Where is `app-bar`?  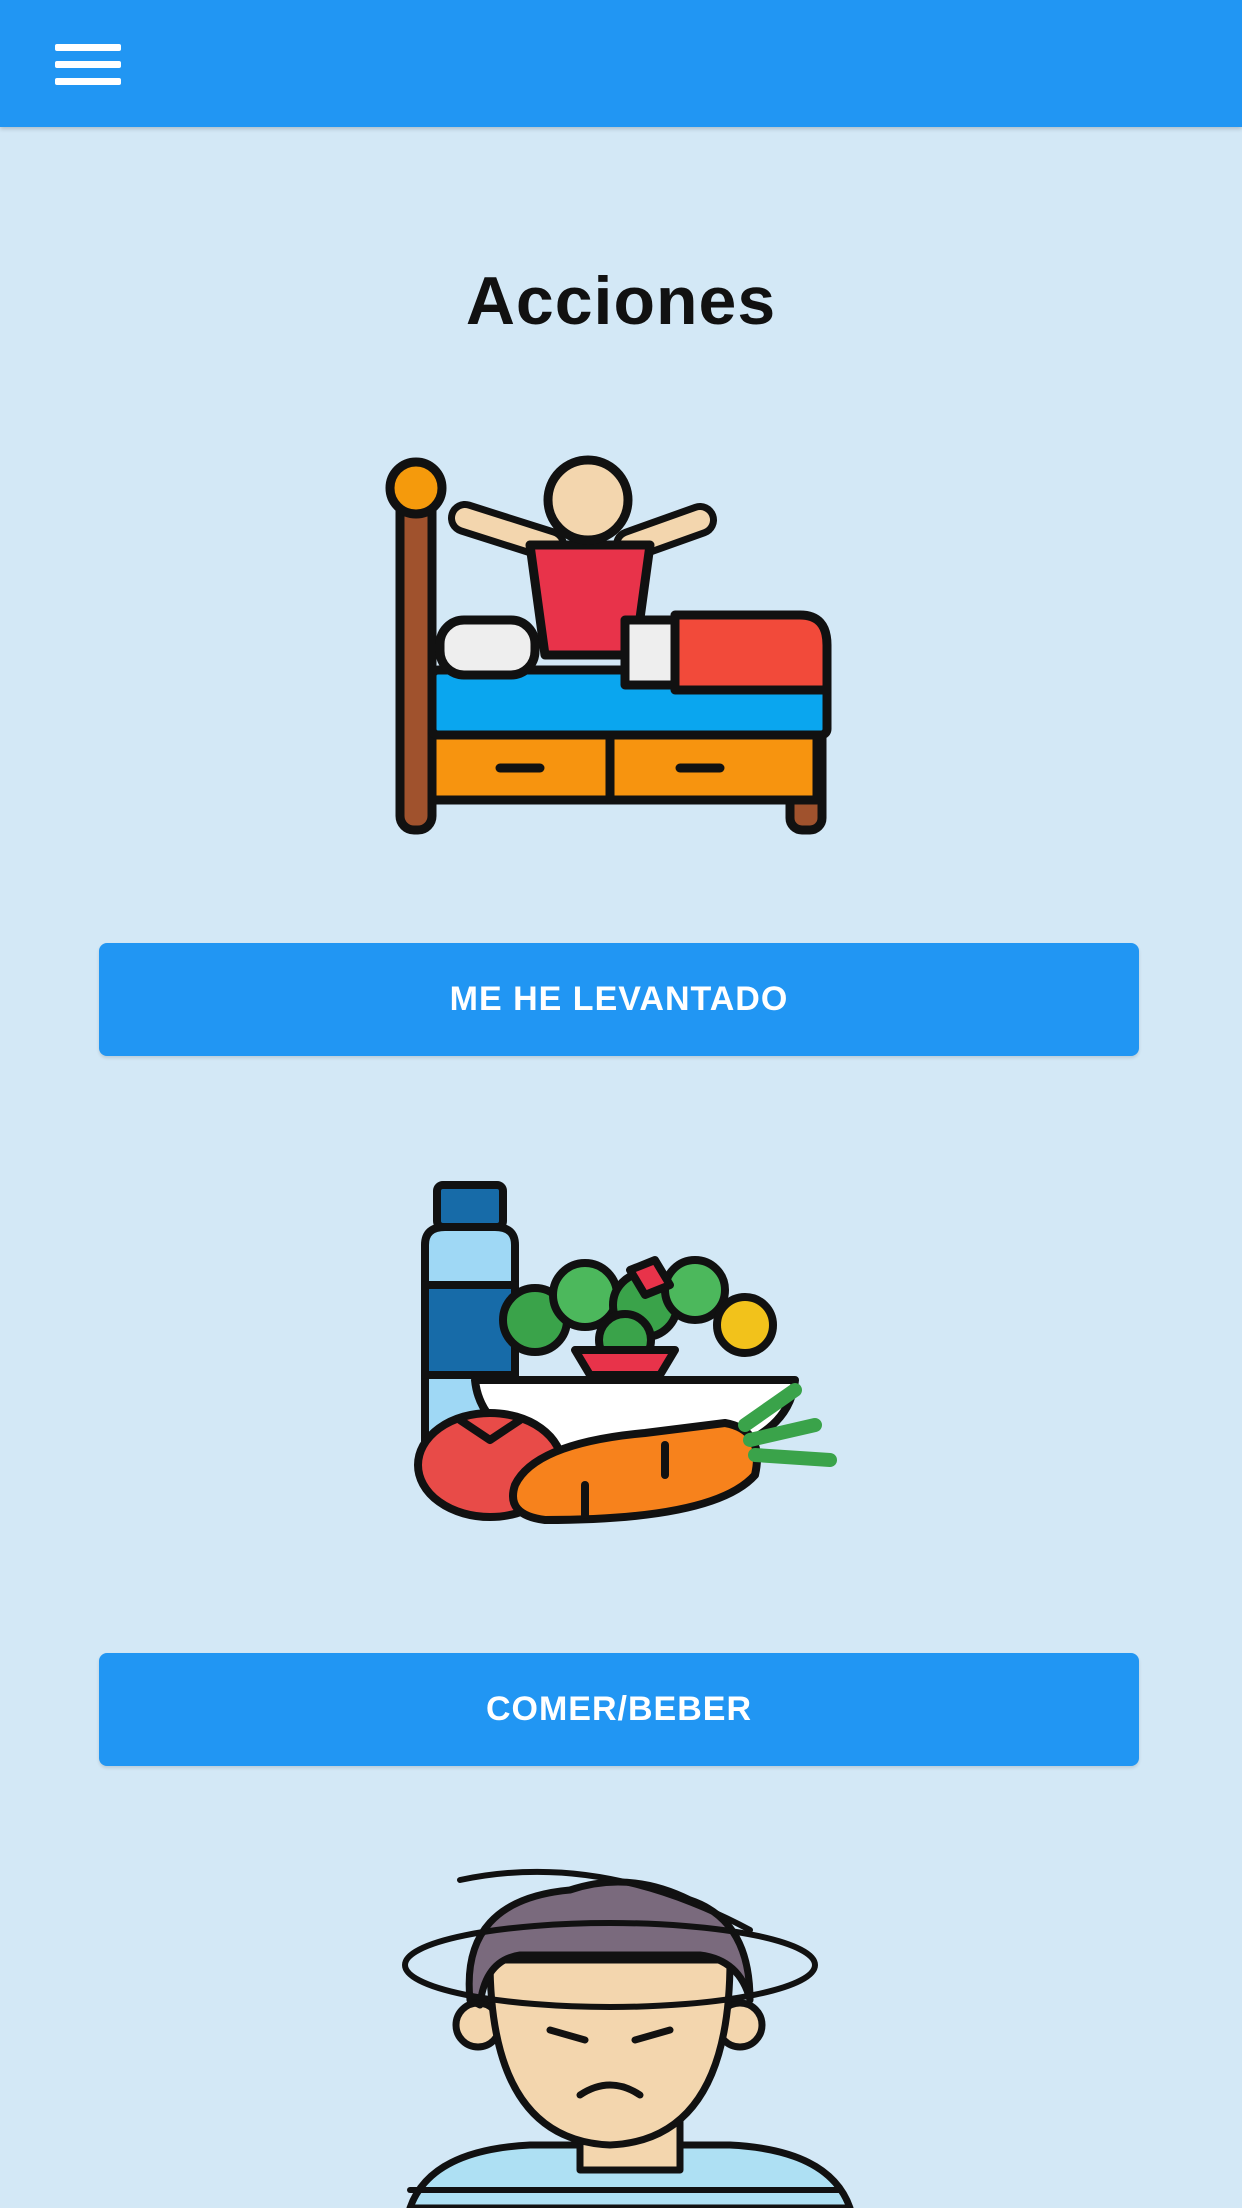 app-bar is located at coordinates (621, 63).